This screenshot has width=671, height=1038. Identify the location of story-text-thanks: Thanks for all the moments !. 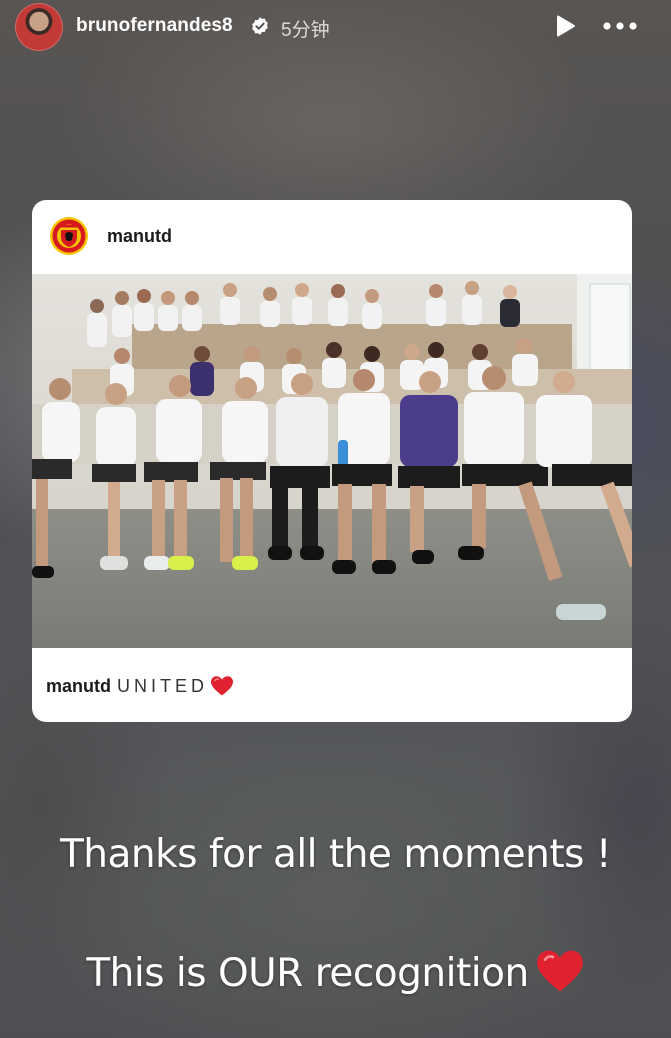
(335, 854).